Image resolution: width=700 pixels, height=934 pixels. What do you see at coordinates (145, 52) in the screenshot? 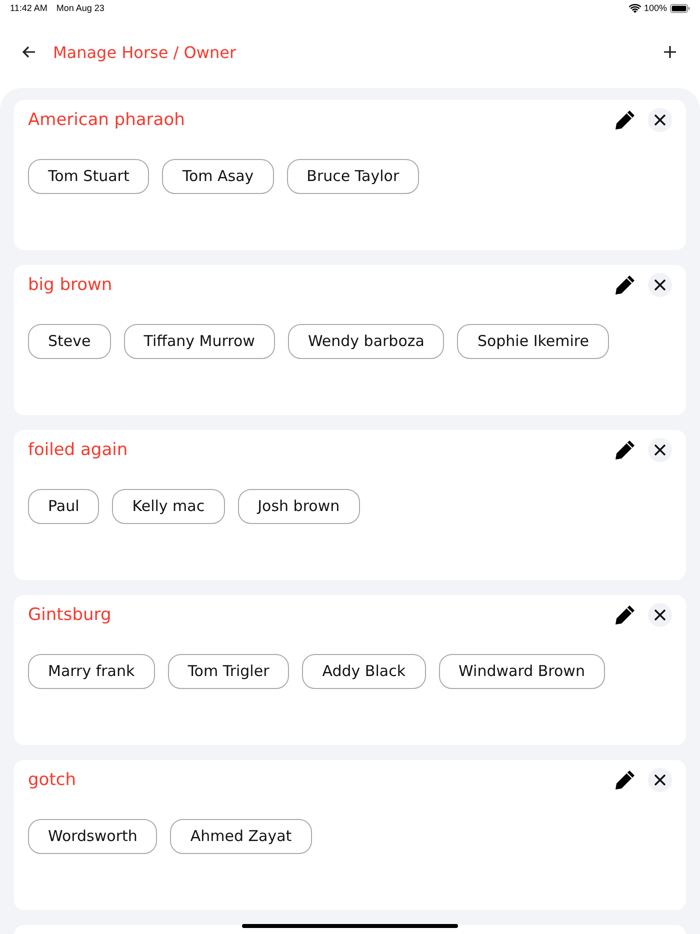
I see `page-title: Manage Horse / Owner` at bounding box center [145, 52].